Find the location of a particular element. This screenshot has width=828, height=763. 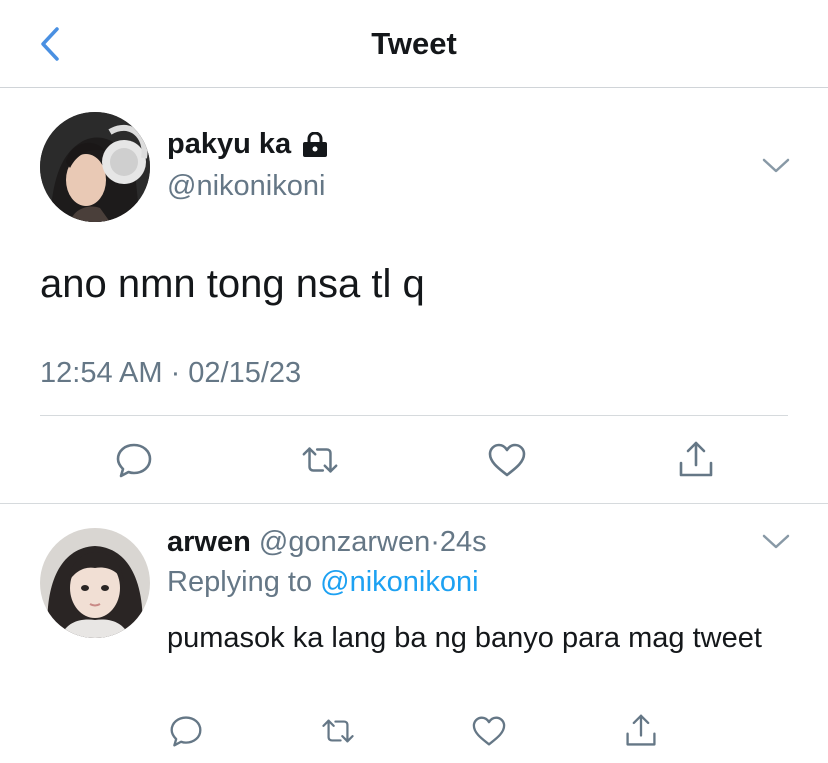

reply-author-name: arwen is located at coordinates (209, 542).